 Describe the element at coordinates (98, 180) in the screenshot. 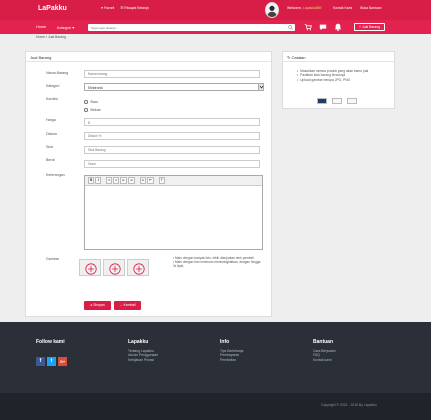

I see `italic-button: I` at that location.